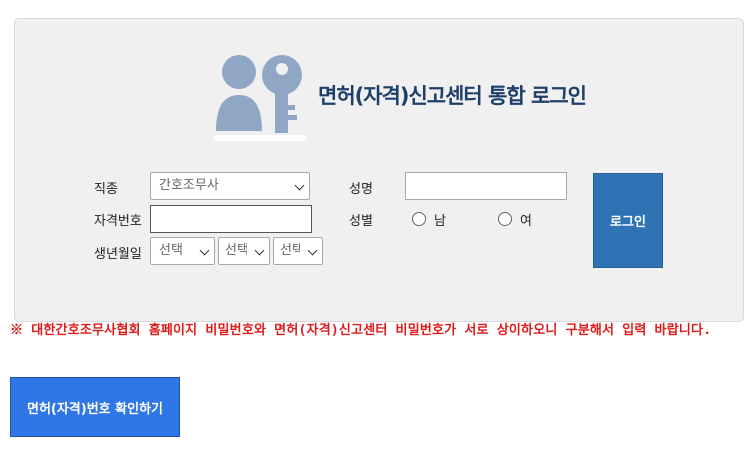  Describe the element at coordinates (118, 221) in the screenshot. I see `license-label: 자격번호` at that location.